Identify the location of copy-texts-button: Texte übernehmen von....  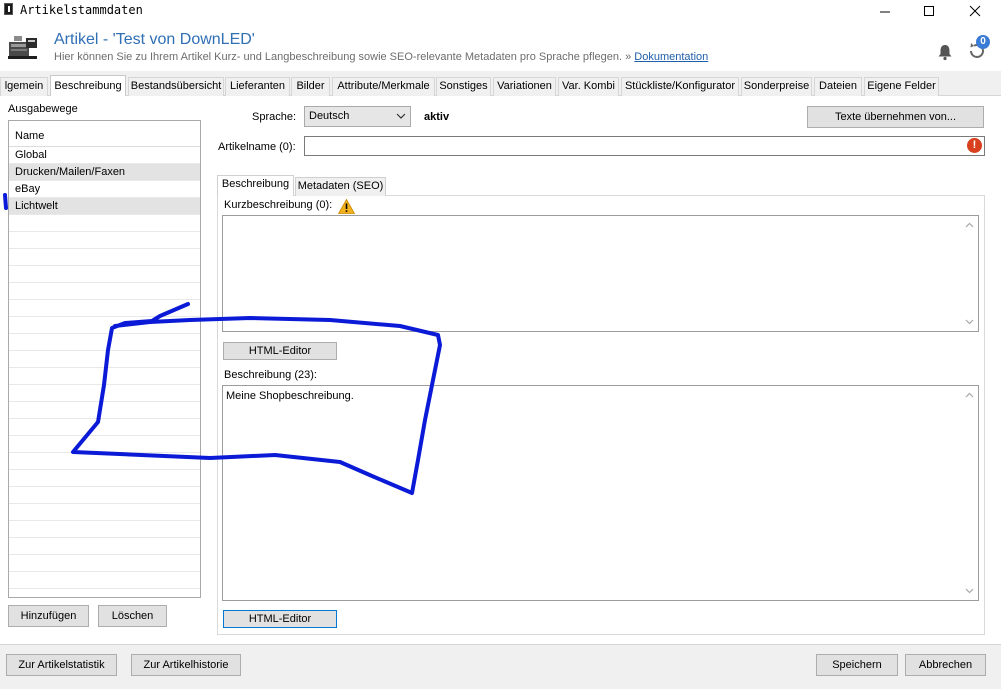
(895, 117).